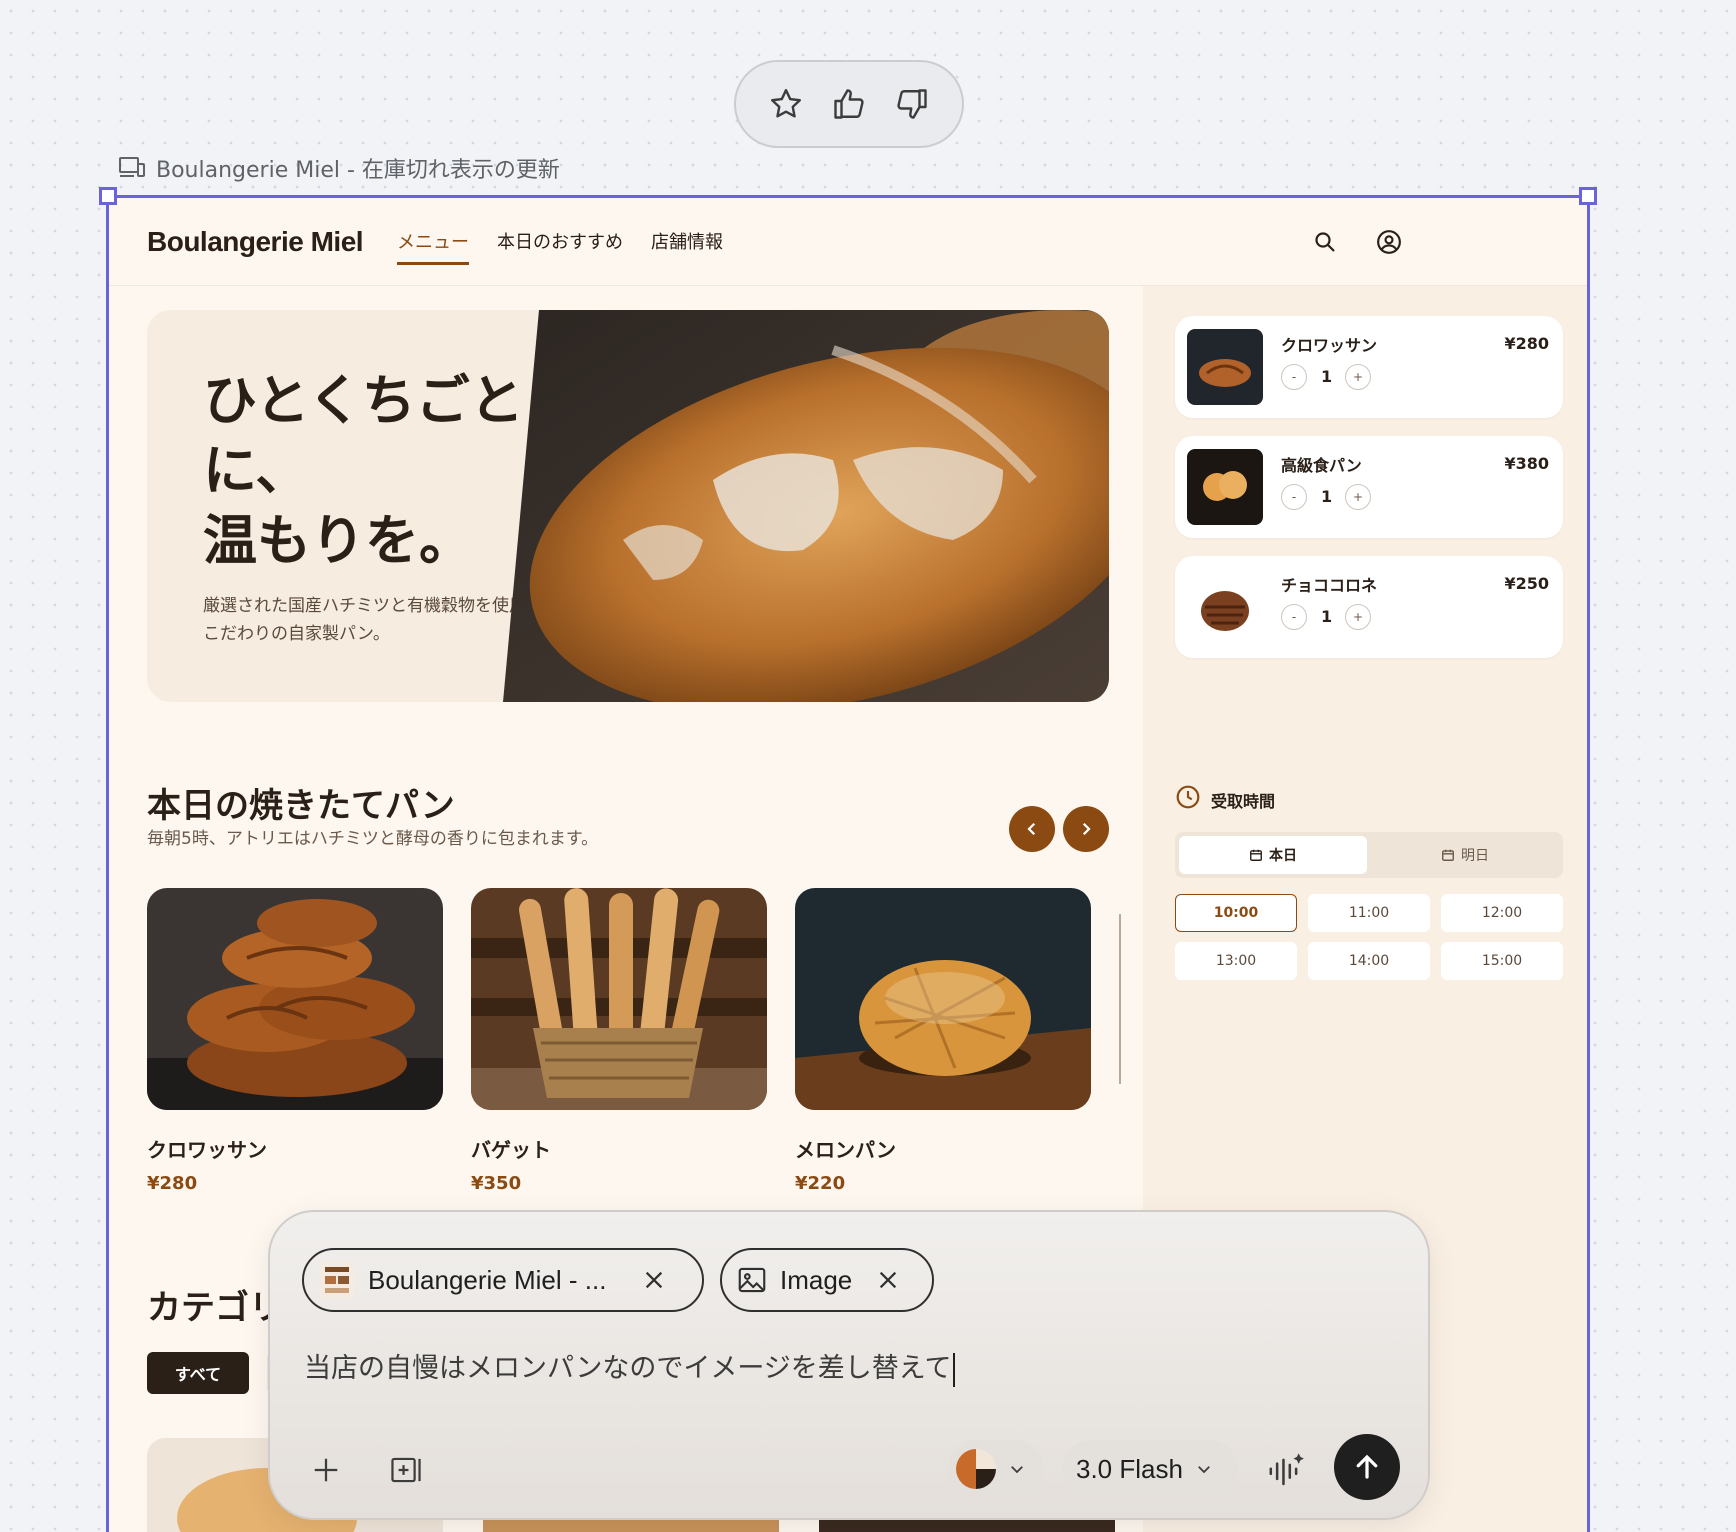  I want to click on add-box-icon, so click(406, 1470).